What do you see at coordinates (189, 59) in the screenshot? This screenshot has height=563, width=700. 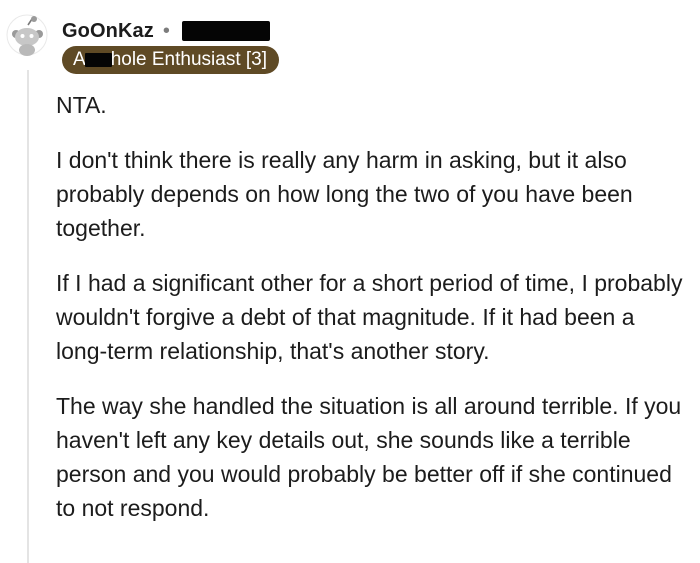 I see `flair-text-end: hole Enthusiast [3]` at bounding box center [189, 59].